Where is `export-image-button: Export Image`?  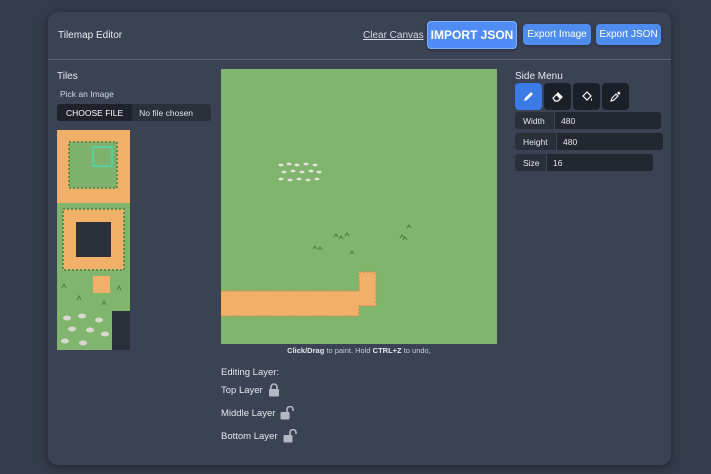
export-image-button: Export Image is located at coordinates (557, 34).